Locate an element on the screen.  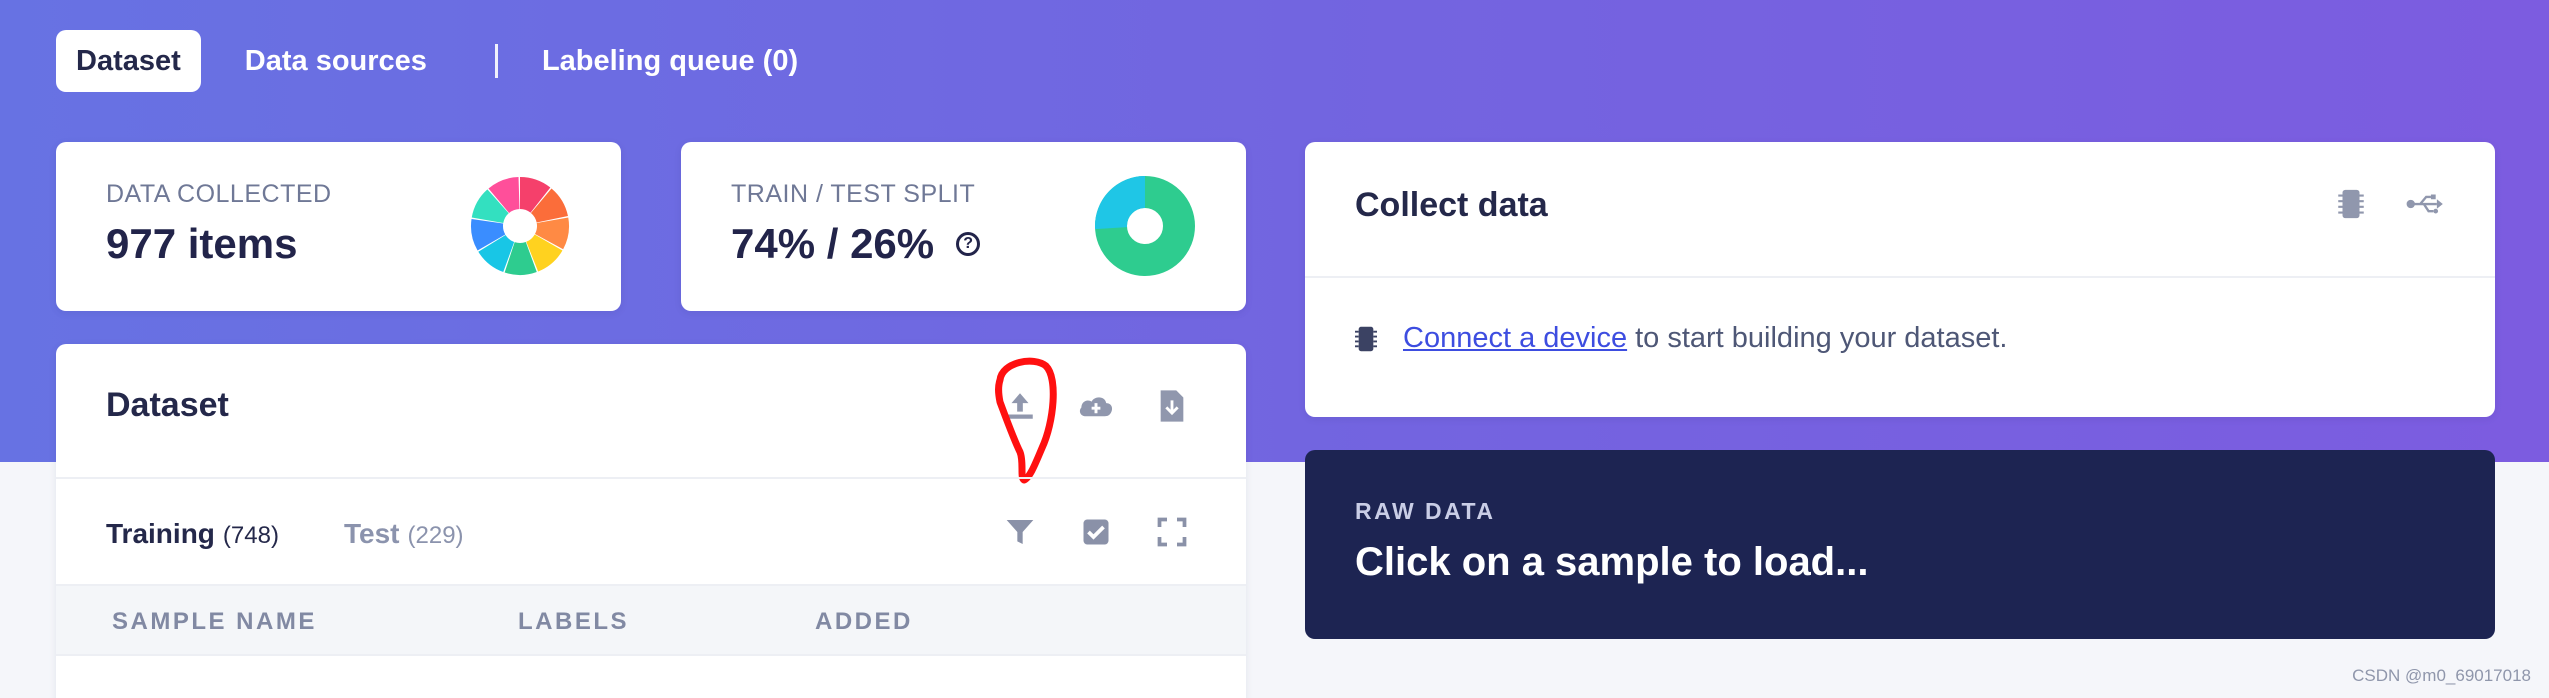
nav-divider is located at coordinates (496, 61).